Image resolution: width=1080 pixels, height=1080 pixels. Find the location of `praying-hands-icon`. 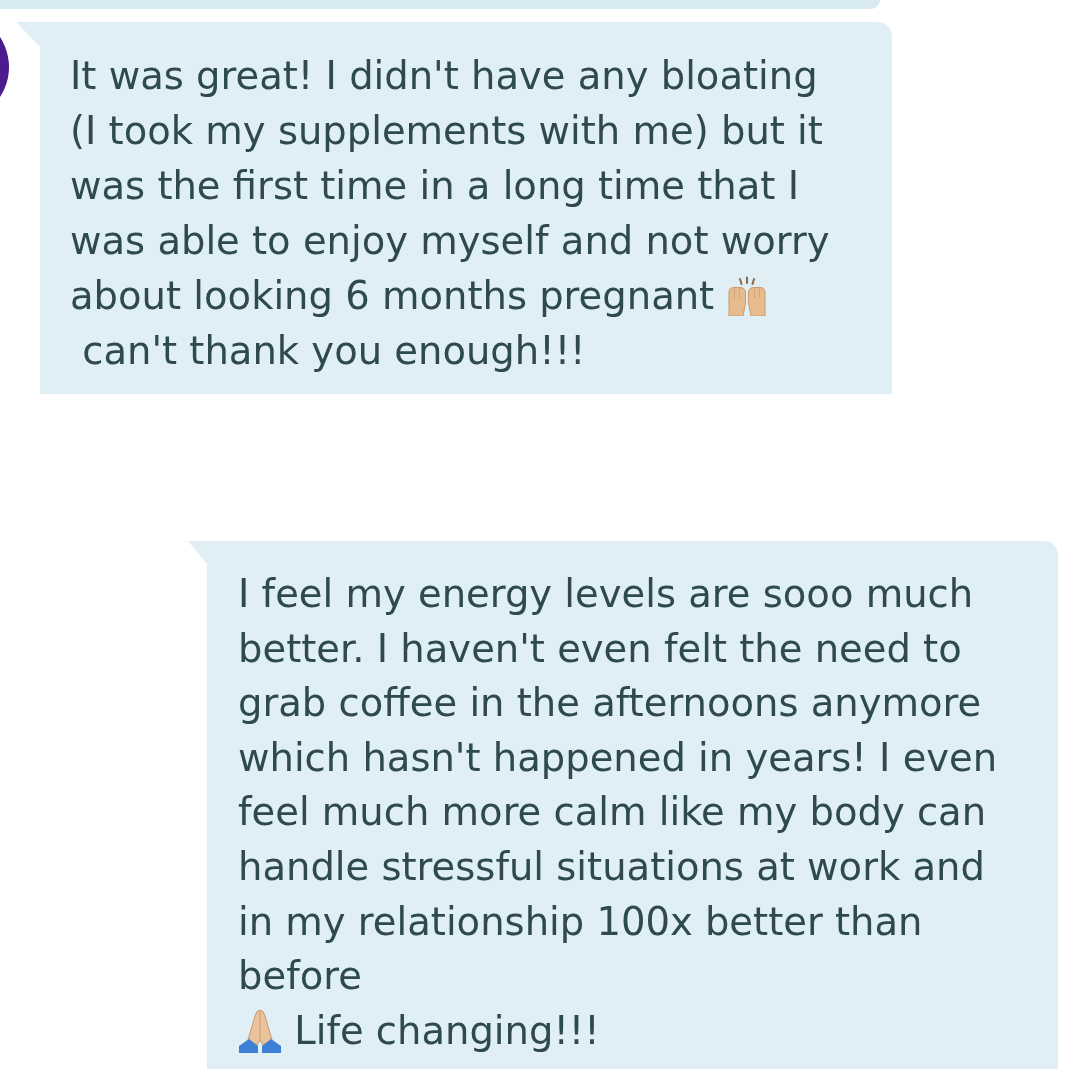

praying-hands-icon is located at coordinates (260, 1031).